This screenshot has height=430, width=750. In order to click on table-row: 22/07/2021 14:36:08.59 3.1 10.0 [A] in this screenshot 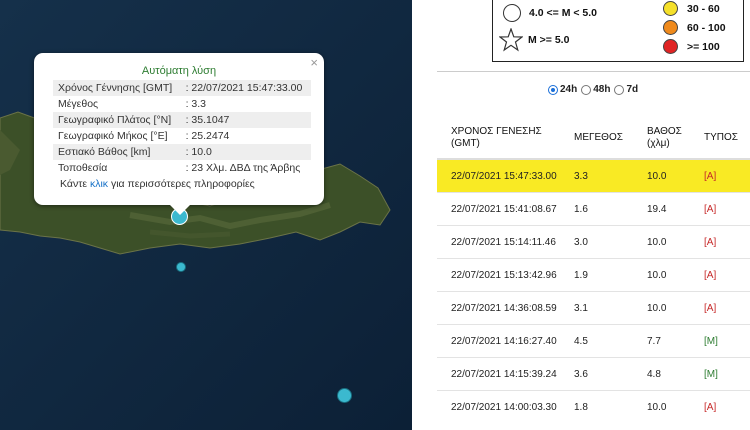, I will do `click(593, 308)`.